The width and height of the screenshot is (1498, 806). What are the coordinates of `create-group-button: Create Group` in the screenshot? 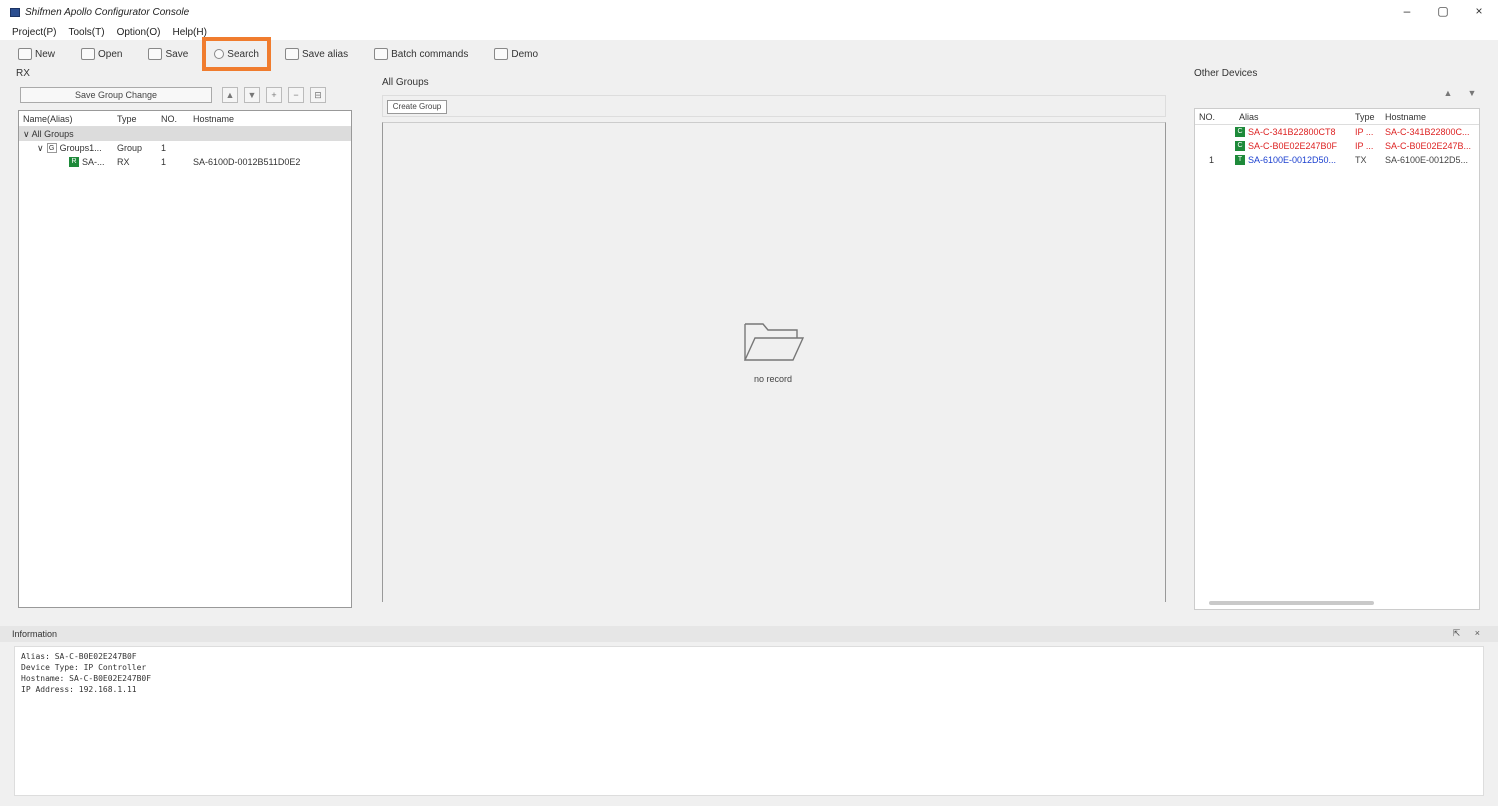 It's located at (417, 107).